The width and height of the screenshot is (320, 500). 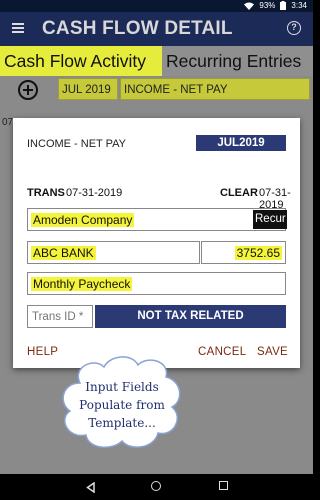 I want to click on back-icon, so click(x=90, y=487).